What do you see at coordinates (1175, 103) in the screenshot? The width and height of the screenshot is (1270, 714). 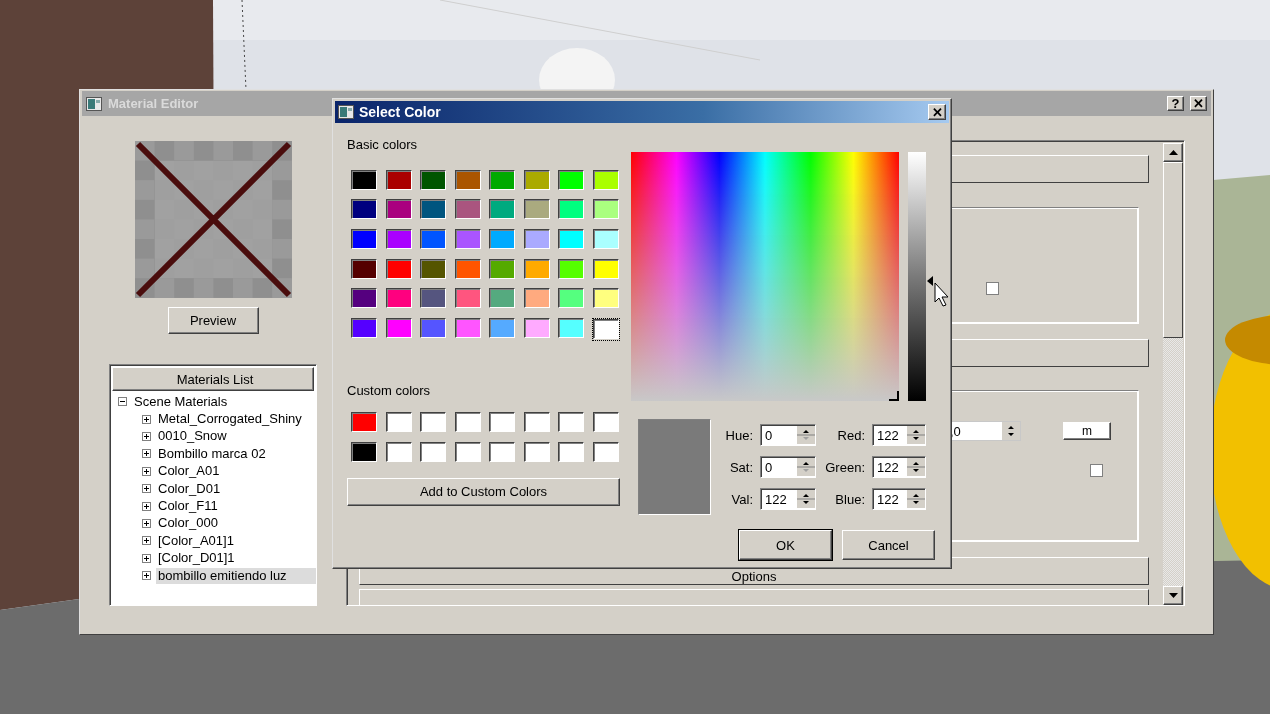 I see `help-button: ?` at bounding box center [1175, 103].